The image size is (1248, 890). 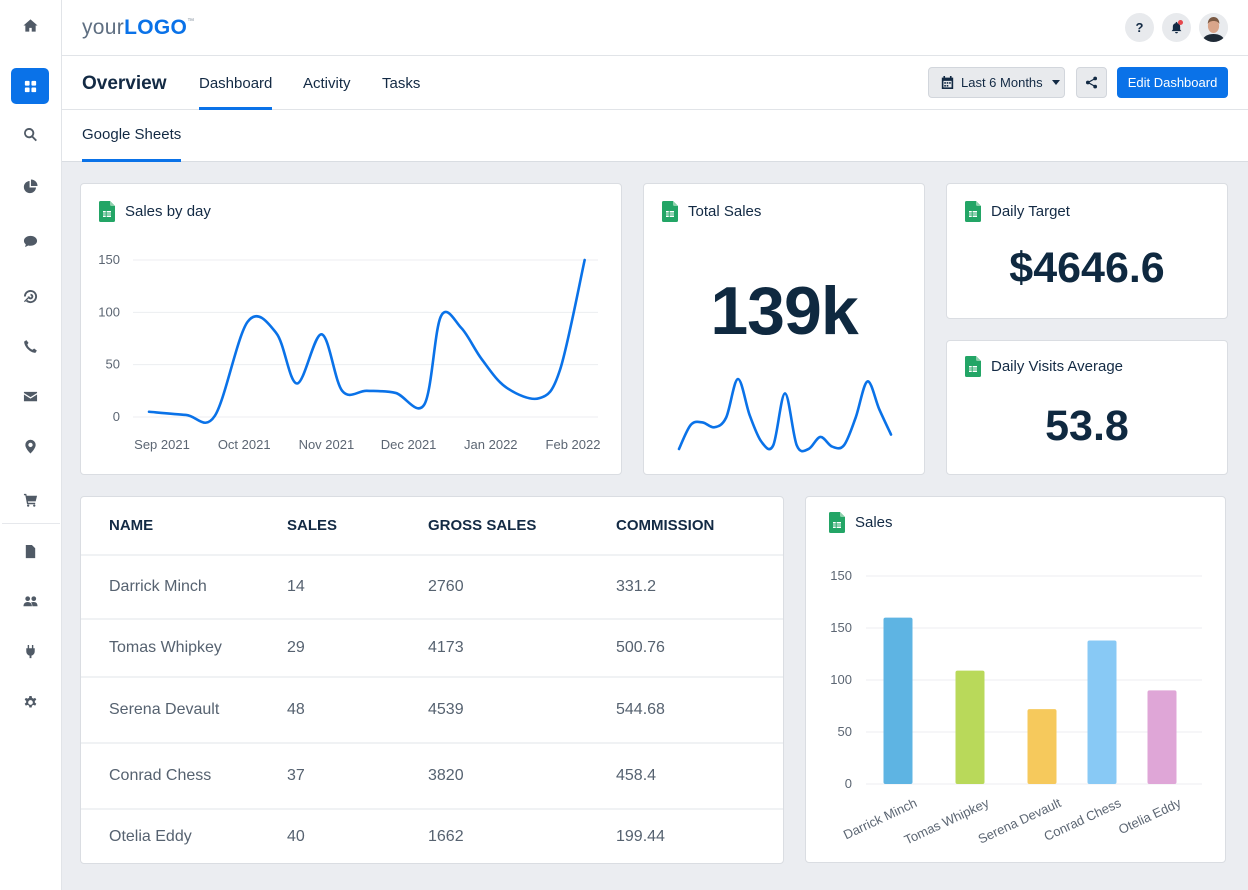 What do you see at coordinates (640, 836) in the screenshot?
I see `cell-commission: 199.44` at bounding box center [640, 836].